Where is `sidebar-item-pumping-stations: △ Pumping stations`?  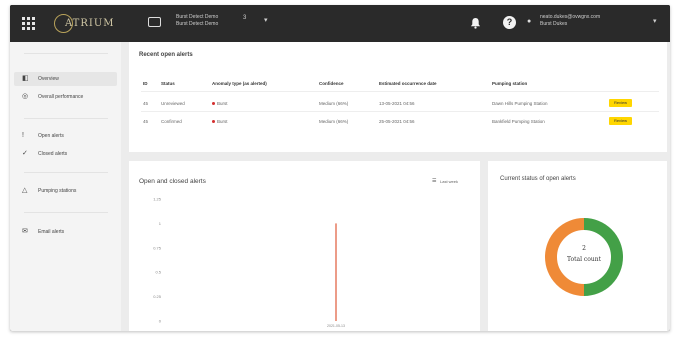 sidebar-item-pumping-stations: △ Pumping stations is located at coordinates (65, 191).